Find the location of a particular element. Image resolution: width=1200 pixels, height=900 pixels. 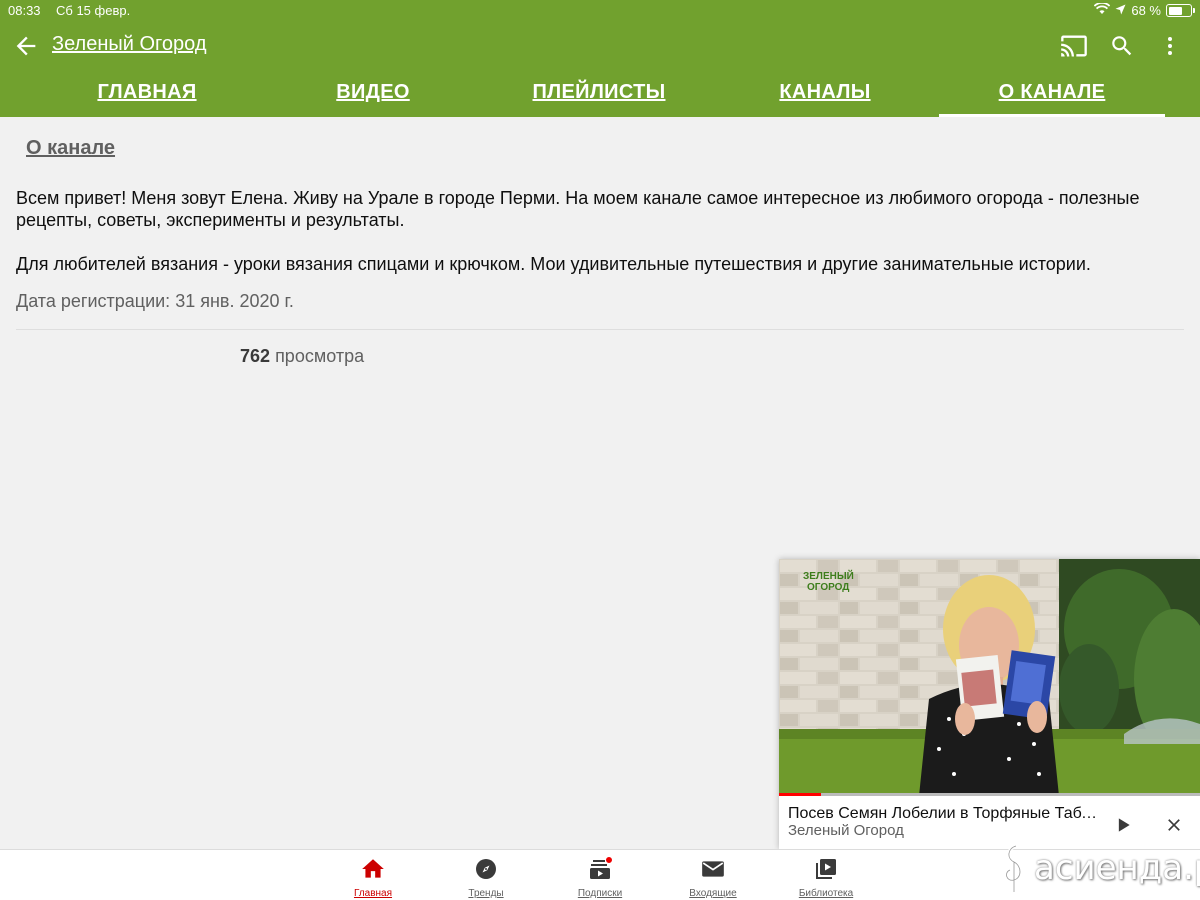

nav-trending: Тренды is located at coordinates (486, 875).